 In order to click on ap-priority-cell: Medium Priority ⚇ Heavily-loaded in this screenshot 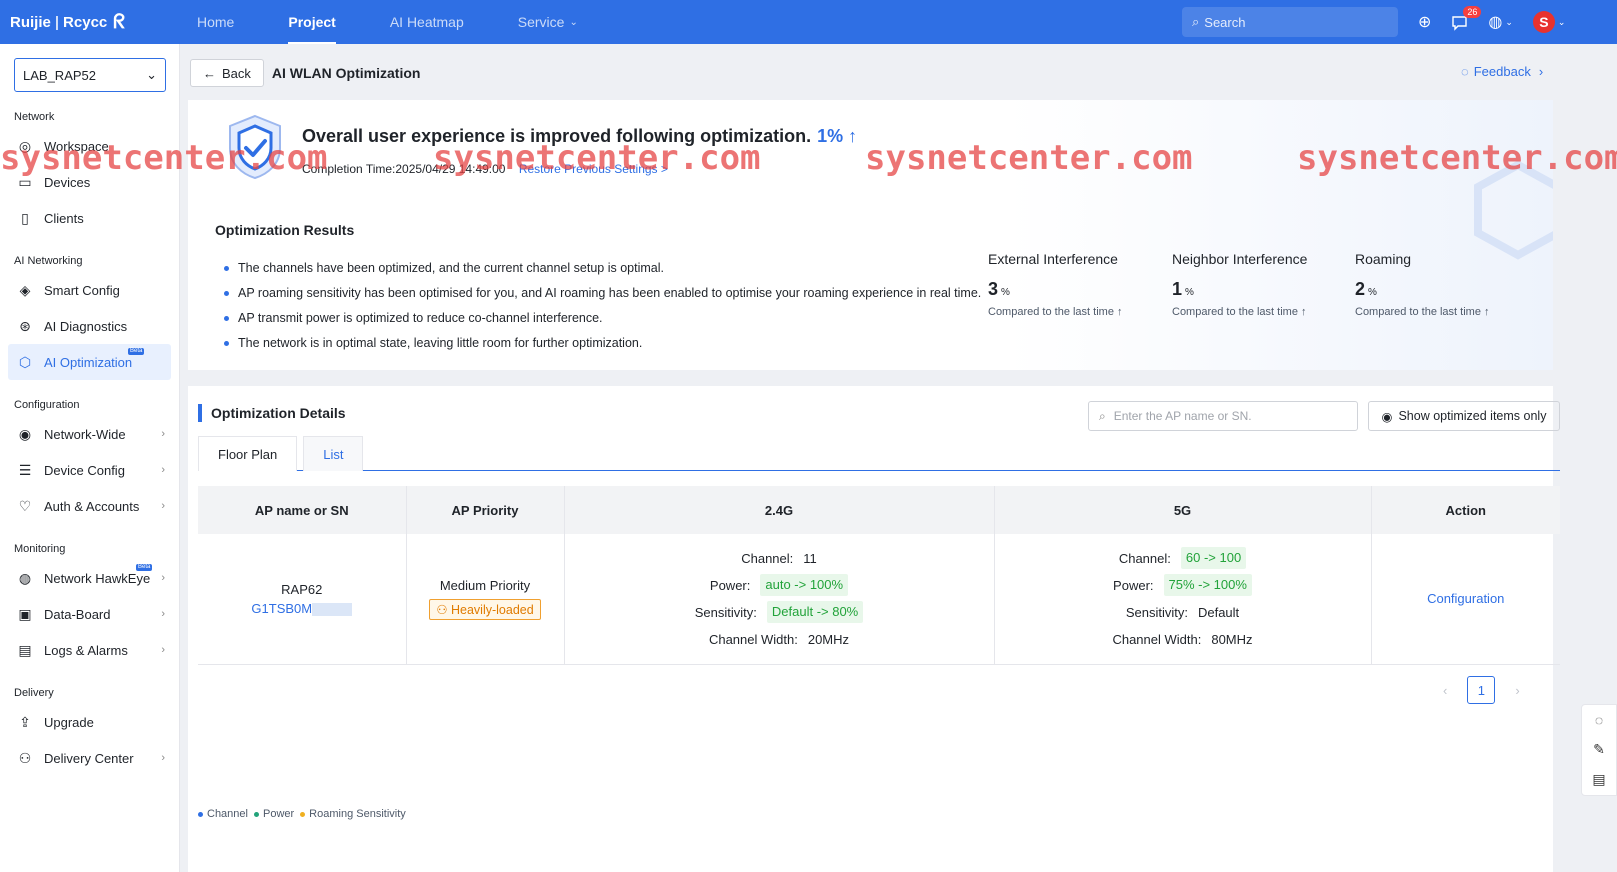, I will do `click(485, 599)`.